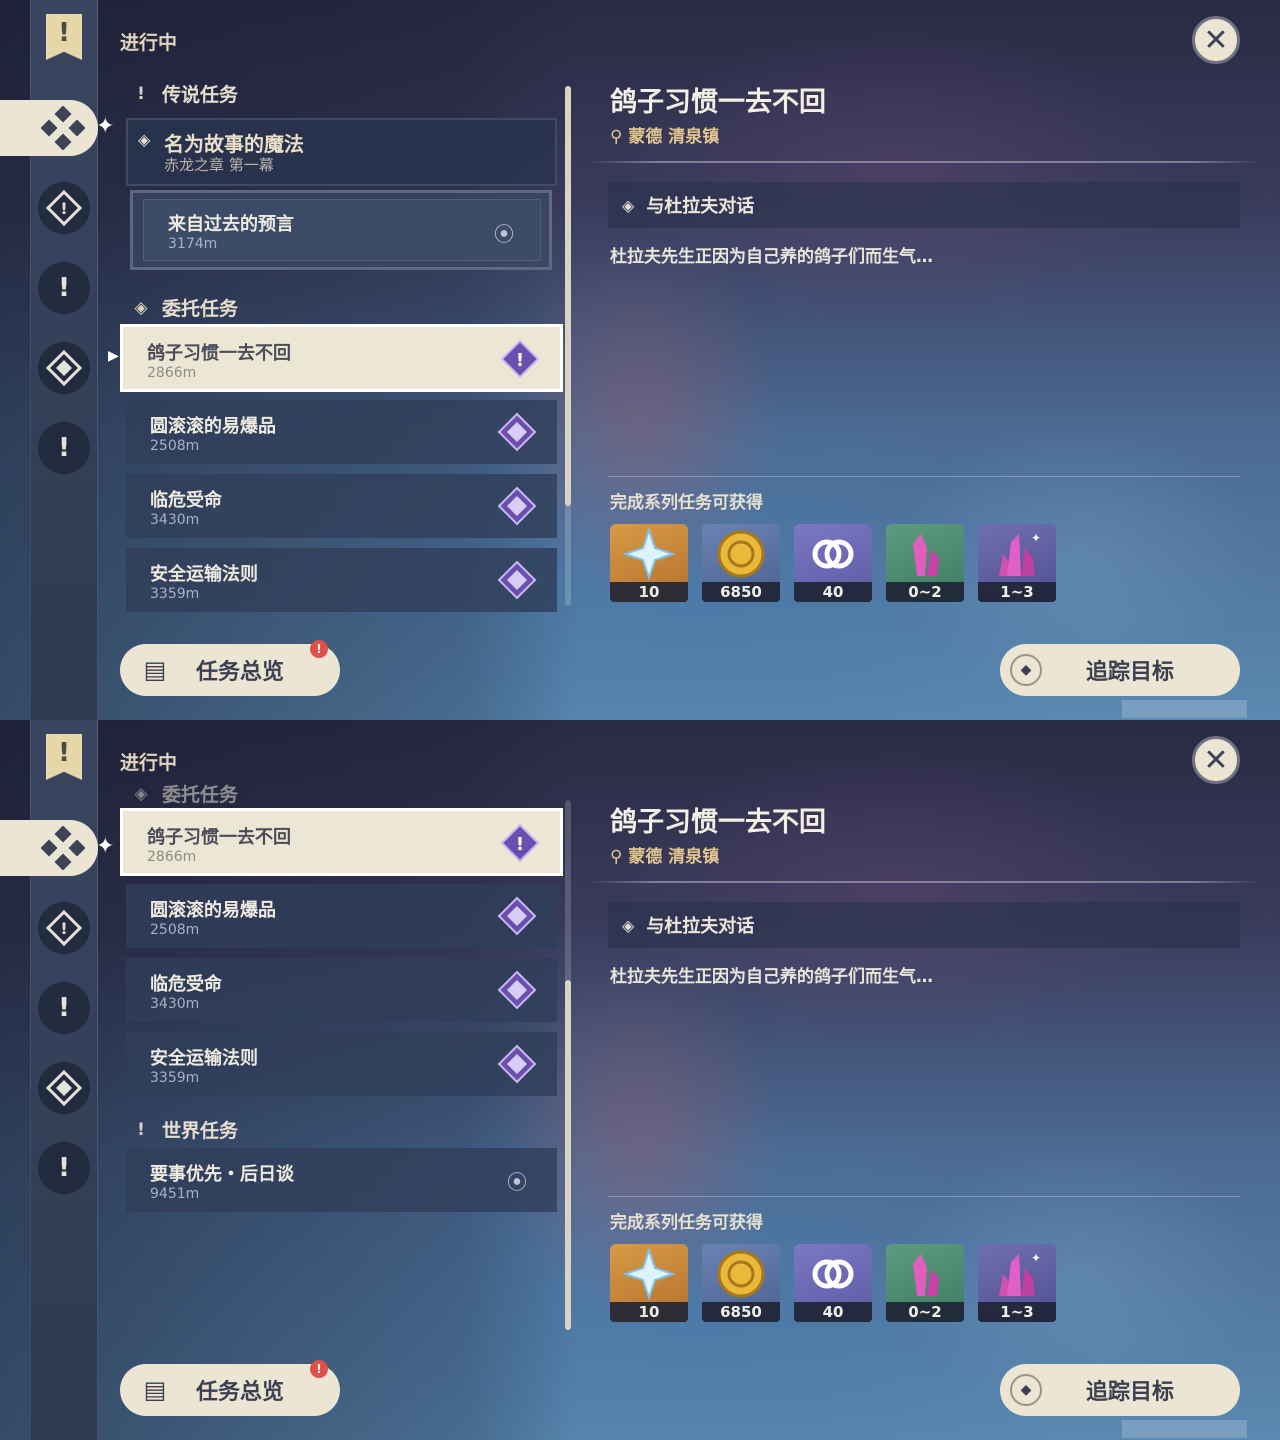 Image resolution: width=1280 pixels, height=1440 pixels. What do you see at coordinates (184, 93) in the screenshot?
I see `section-legend: ! 传说任务` at bounding box center [184, 93].